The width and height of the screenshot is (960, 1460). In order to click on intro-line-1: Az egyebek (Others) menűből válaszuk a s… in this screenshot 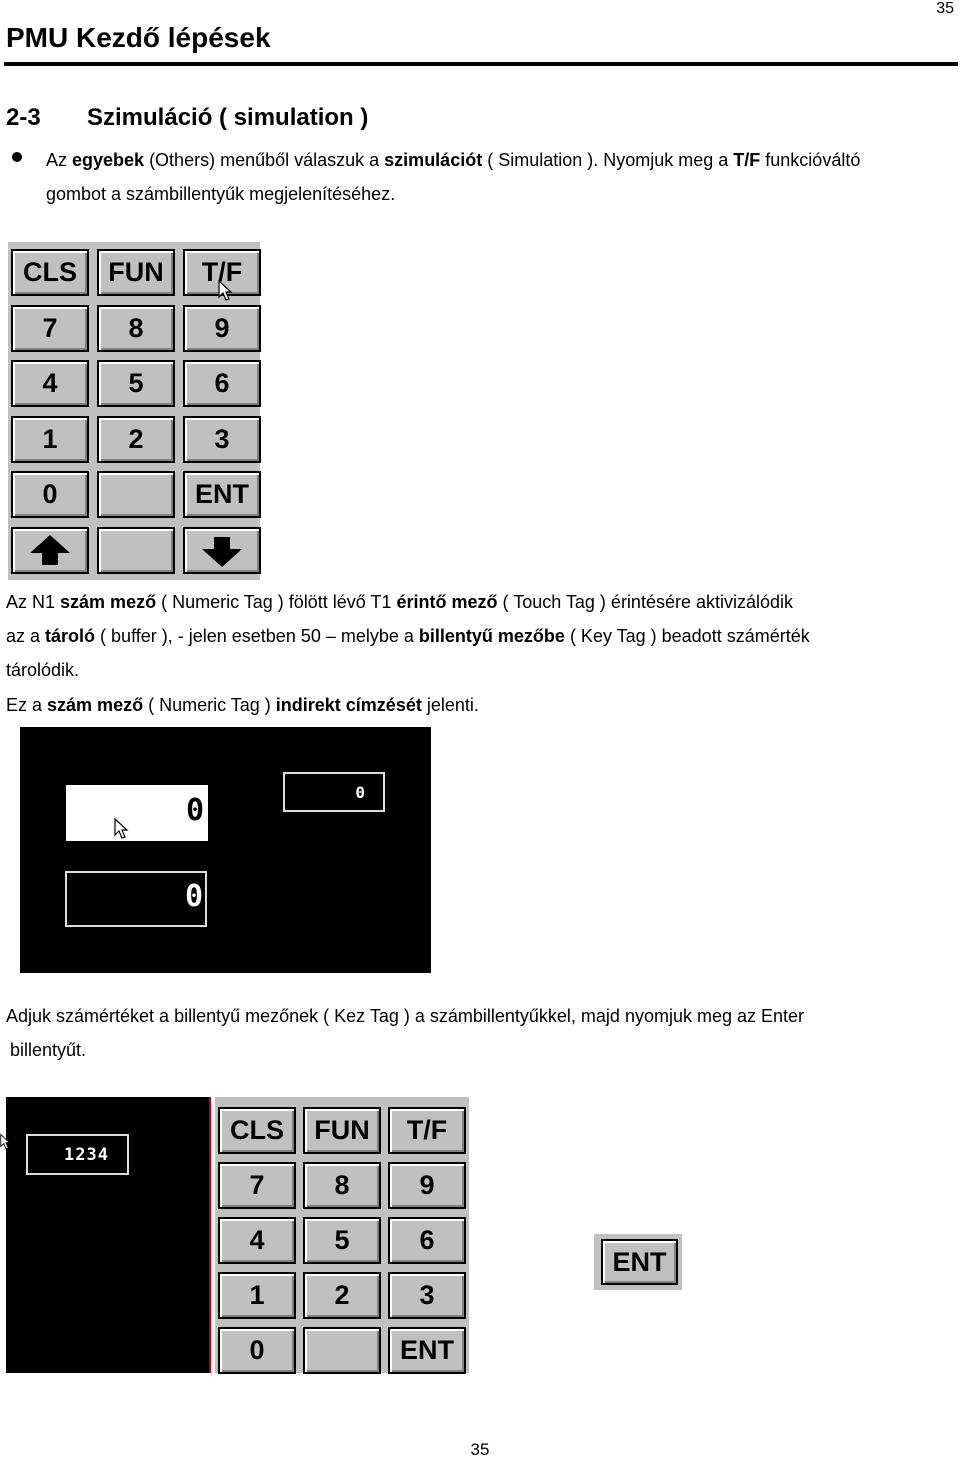, I will do `click(501, 160)`.